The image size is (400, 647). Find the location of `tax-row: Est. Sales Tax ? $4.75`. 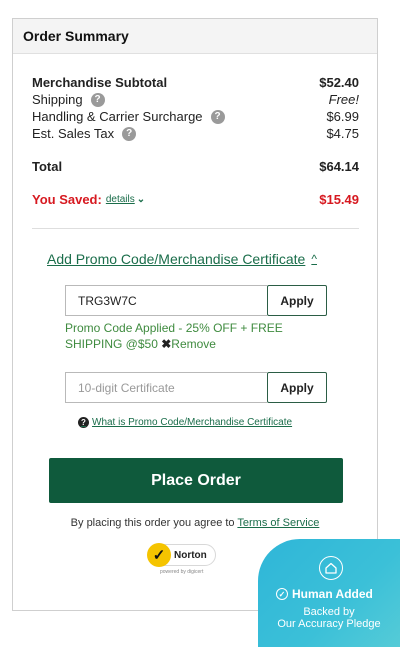

tax-row: Est. Sales Tax ? $4.75 is located at coordinates (195, 133).